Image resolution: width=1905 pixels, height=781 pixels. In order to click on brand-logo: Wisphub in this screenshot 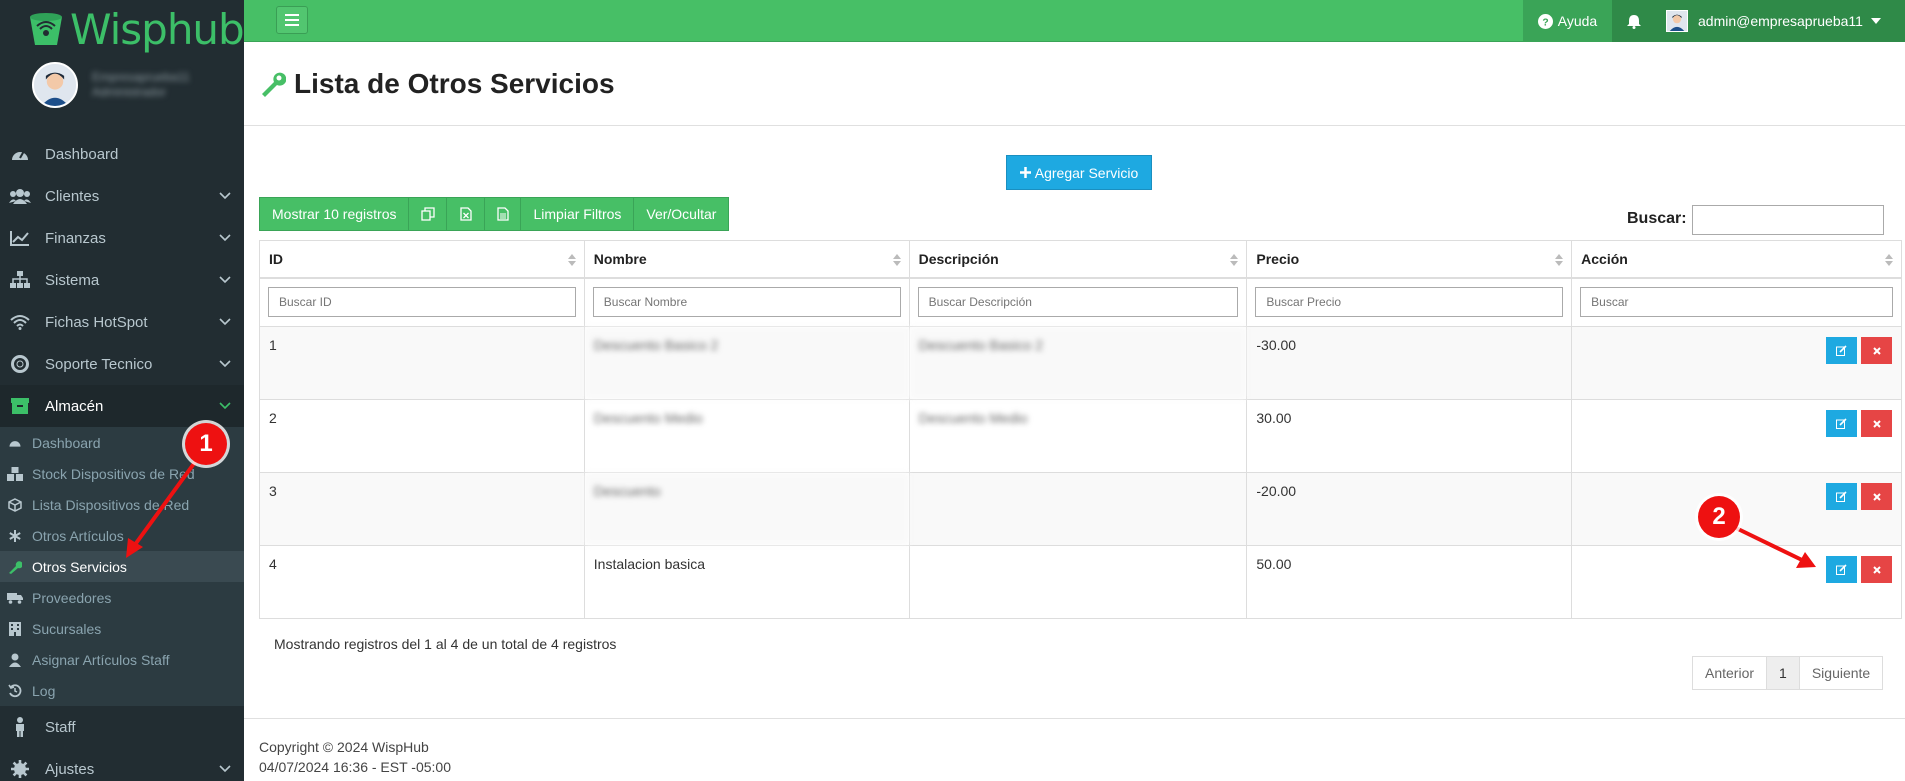, I will do `click(122, 29)`.